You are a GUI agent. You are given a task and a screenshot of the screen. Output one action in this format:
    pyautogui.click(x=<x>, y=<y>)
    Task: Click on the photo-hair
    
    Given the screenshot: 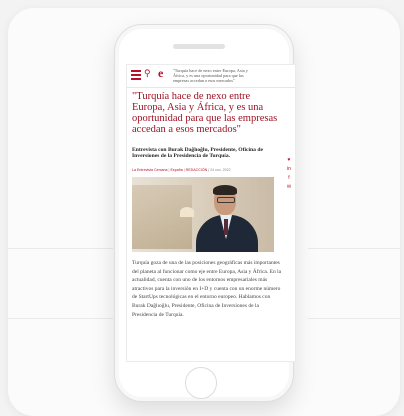 What is the action you would take?
    pyautogui.click(x=225, y=190)
    